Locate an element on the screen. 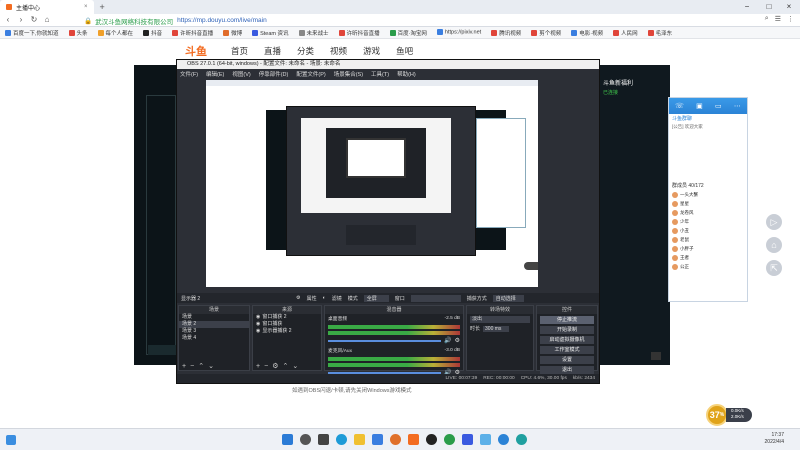  exit-button: 退出 is located at coordinates (567, 370).